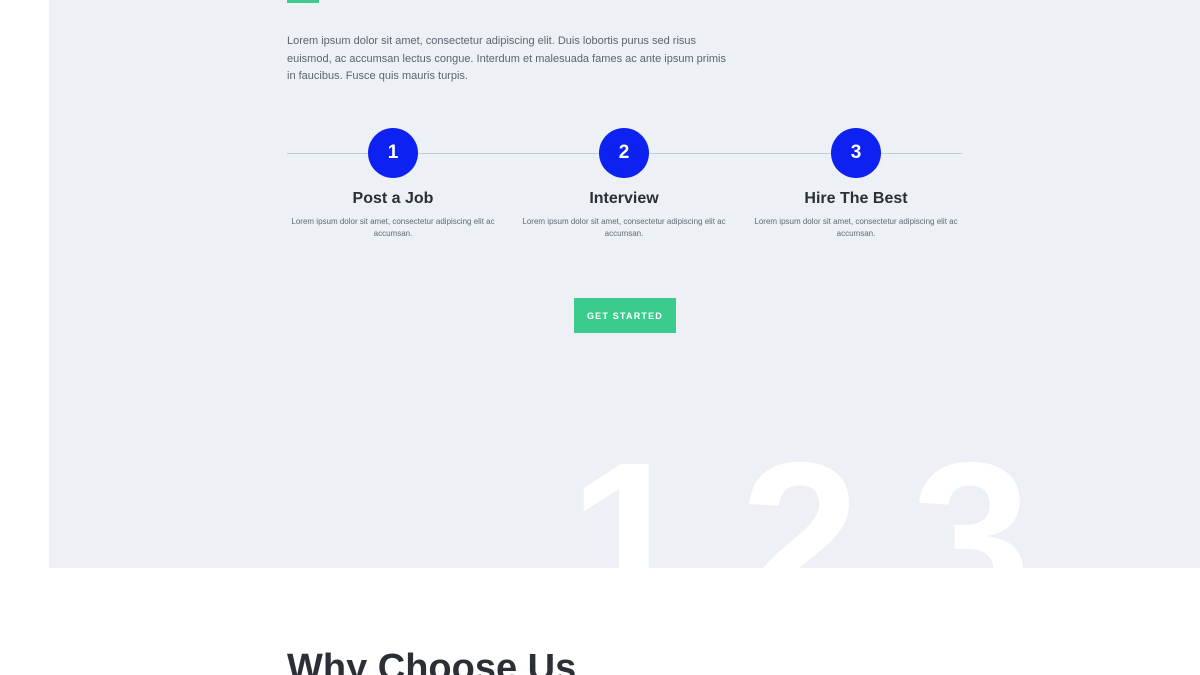  I want to click on step-number-badge: 3, so click(856, 153).